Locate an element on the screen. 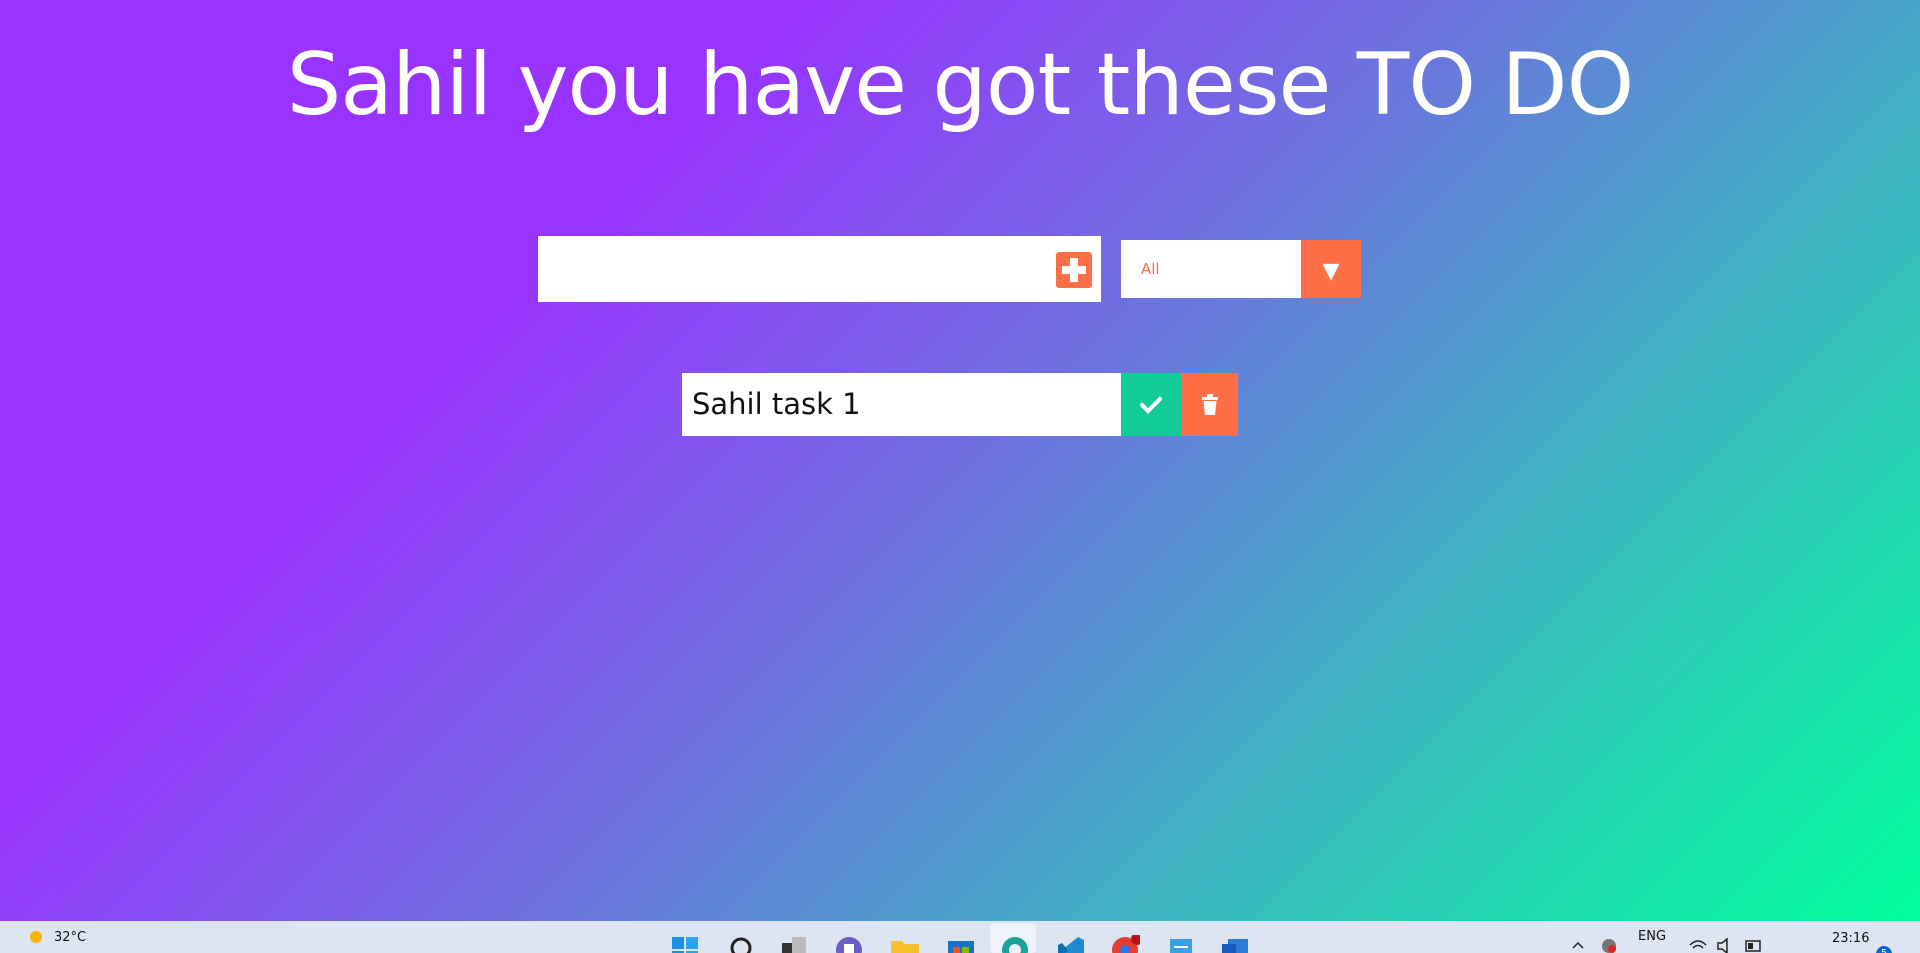  store-icon is located at coordinates (961, 944).